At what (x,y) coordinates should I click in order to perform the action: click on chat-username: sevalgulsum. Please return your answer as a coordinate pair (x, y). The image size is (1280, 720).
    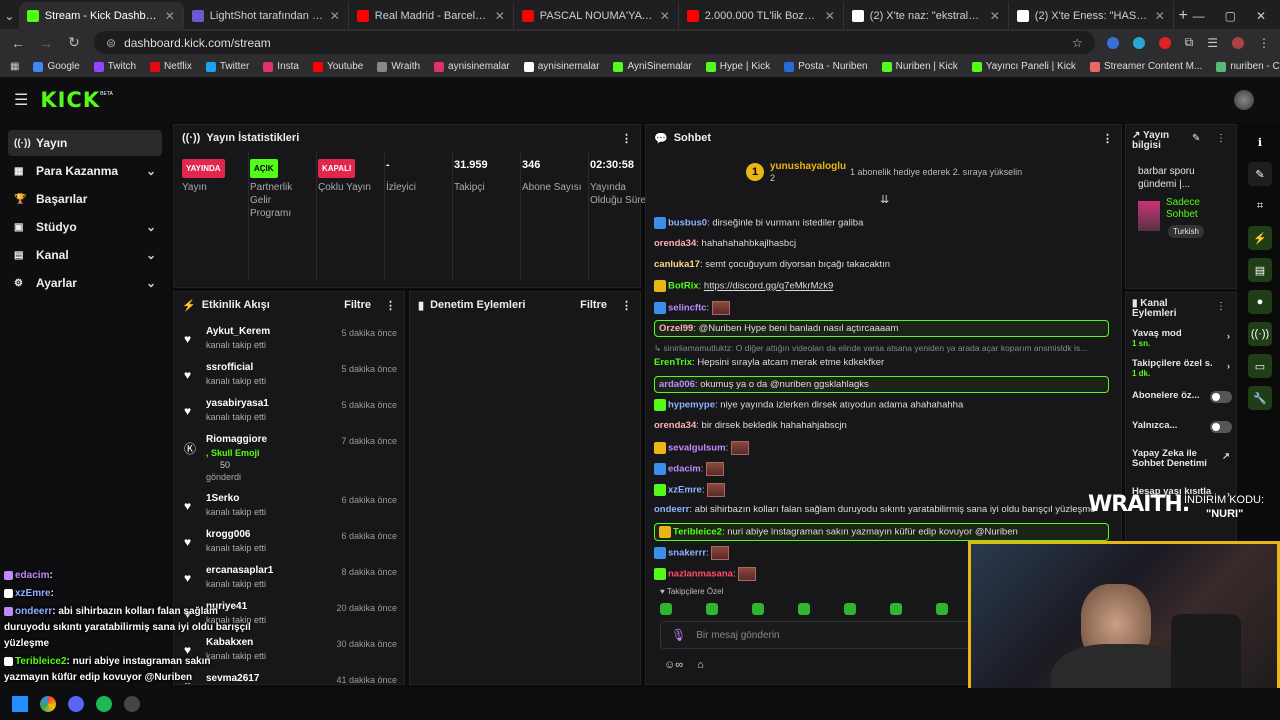
    Looking at the image, I should click on (697, 448).